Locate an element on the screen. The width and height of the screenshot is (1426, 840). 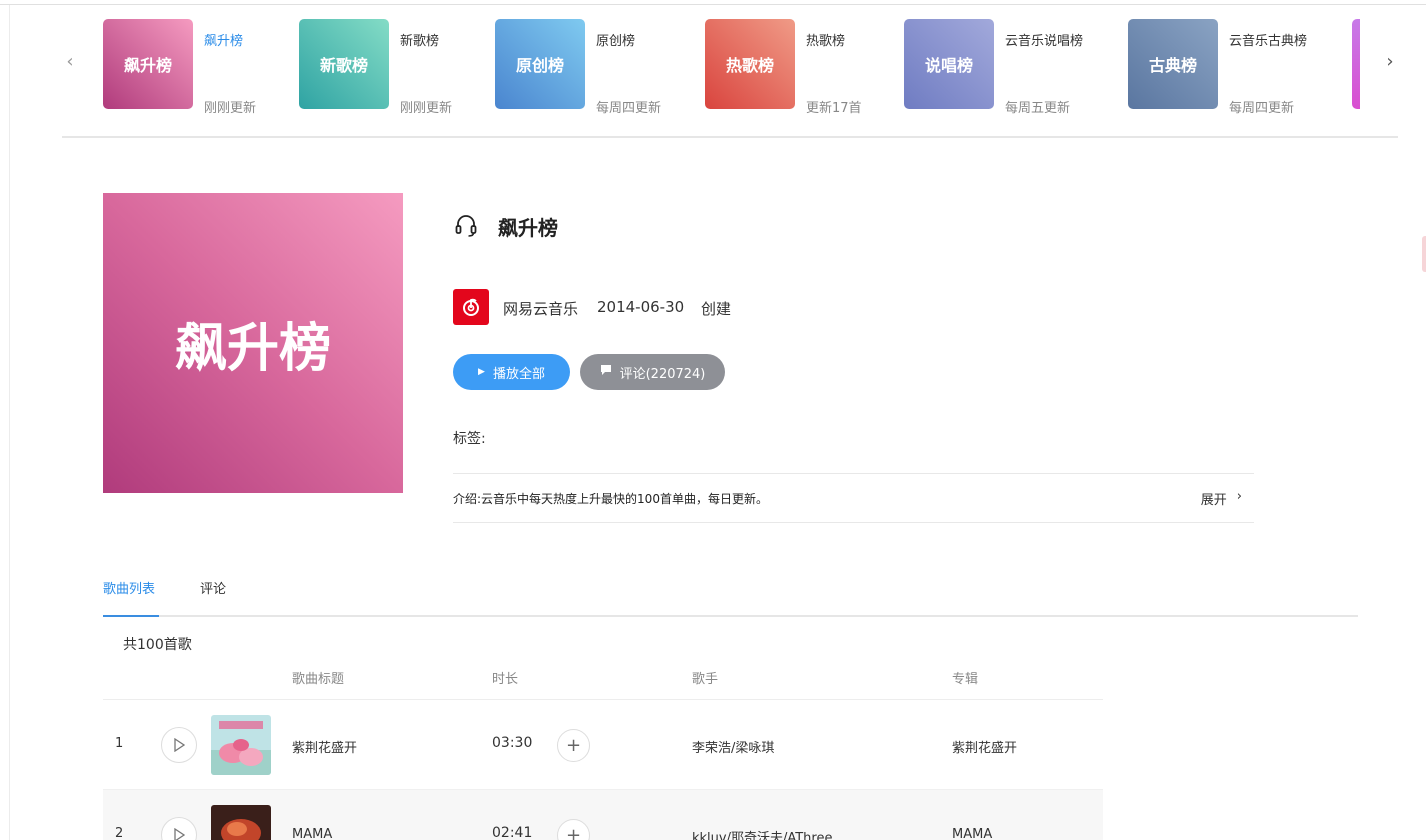
song-album: MAMA is located at coordinates (972, 833).